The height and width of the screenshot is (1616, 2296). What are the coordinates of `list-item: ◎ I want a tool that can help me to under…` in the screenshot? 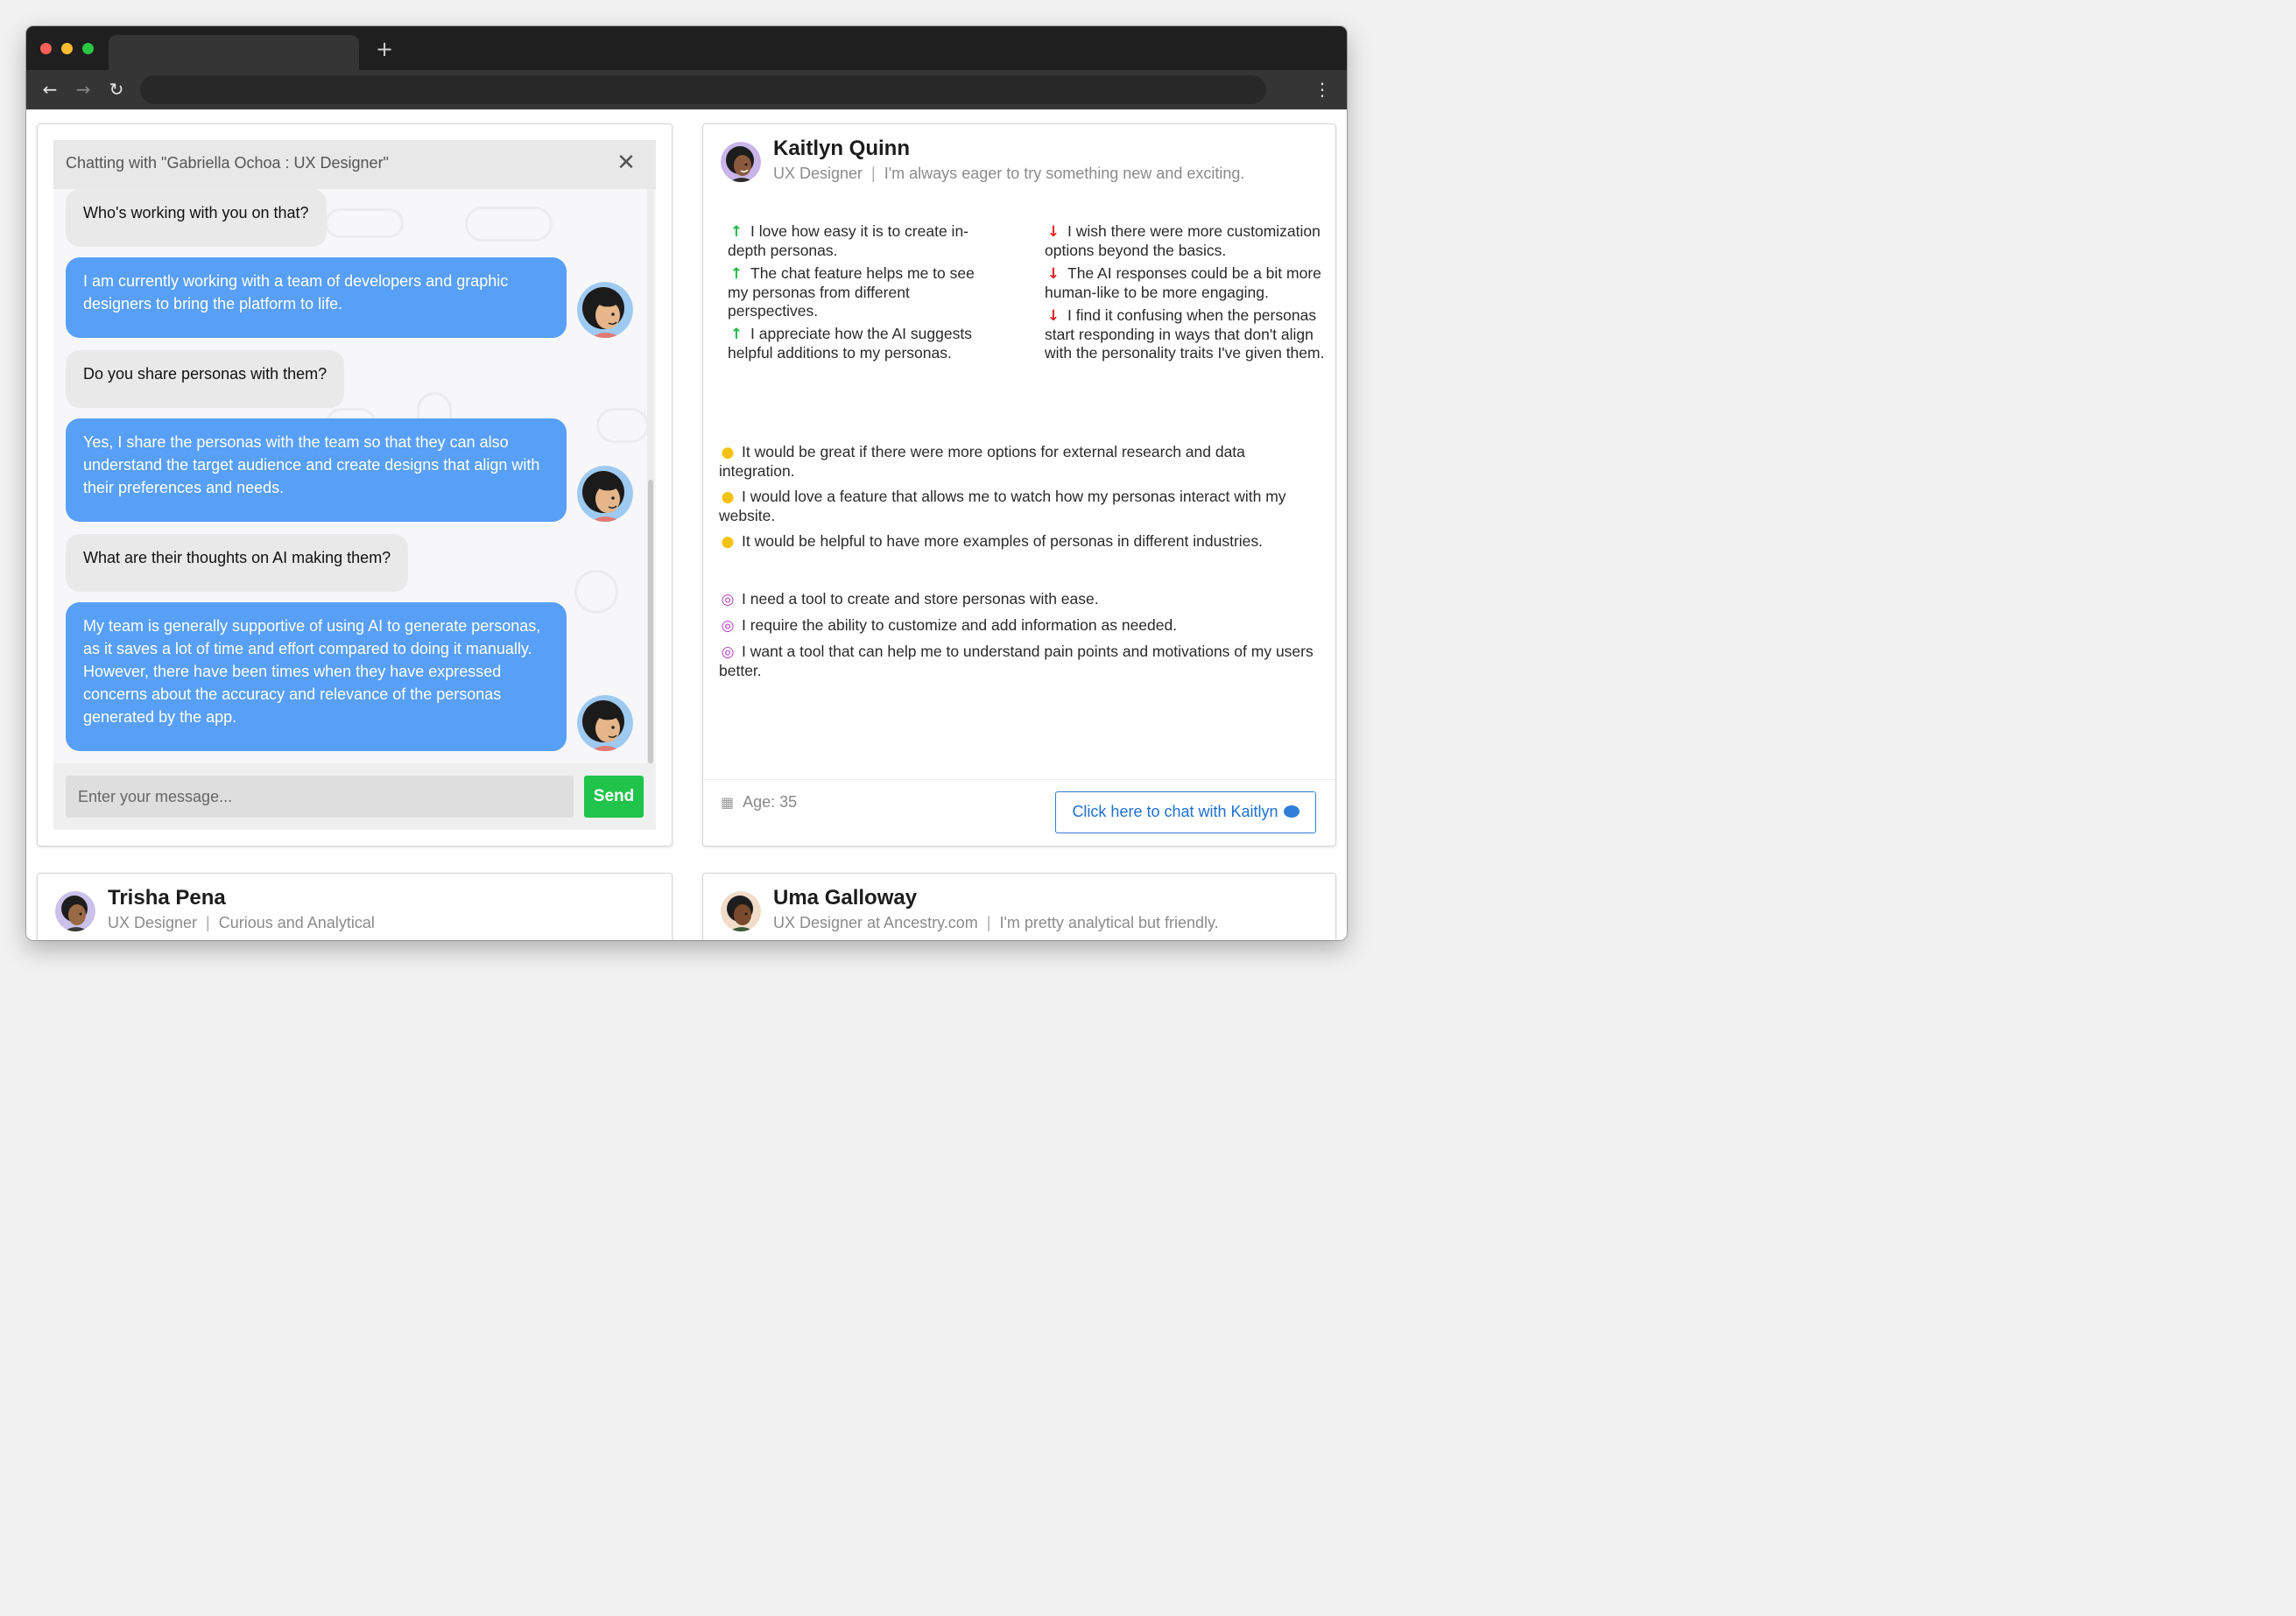 It's located at (1016, 661).